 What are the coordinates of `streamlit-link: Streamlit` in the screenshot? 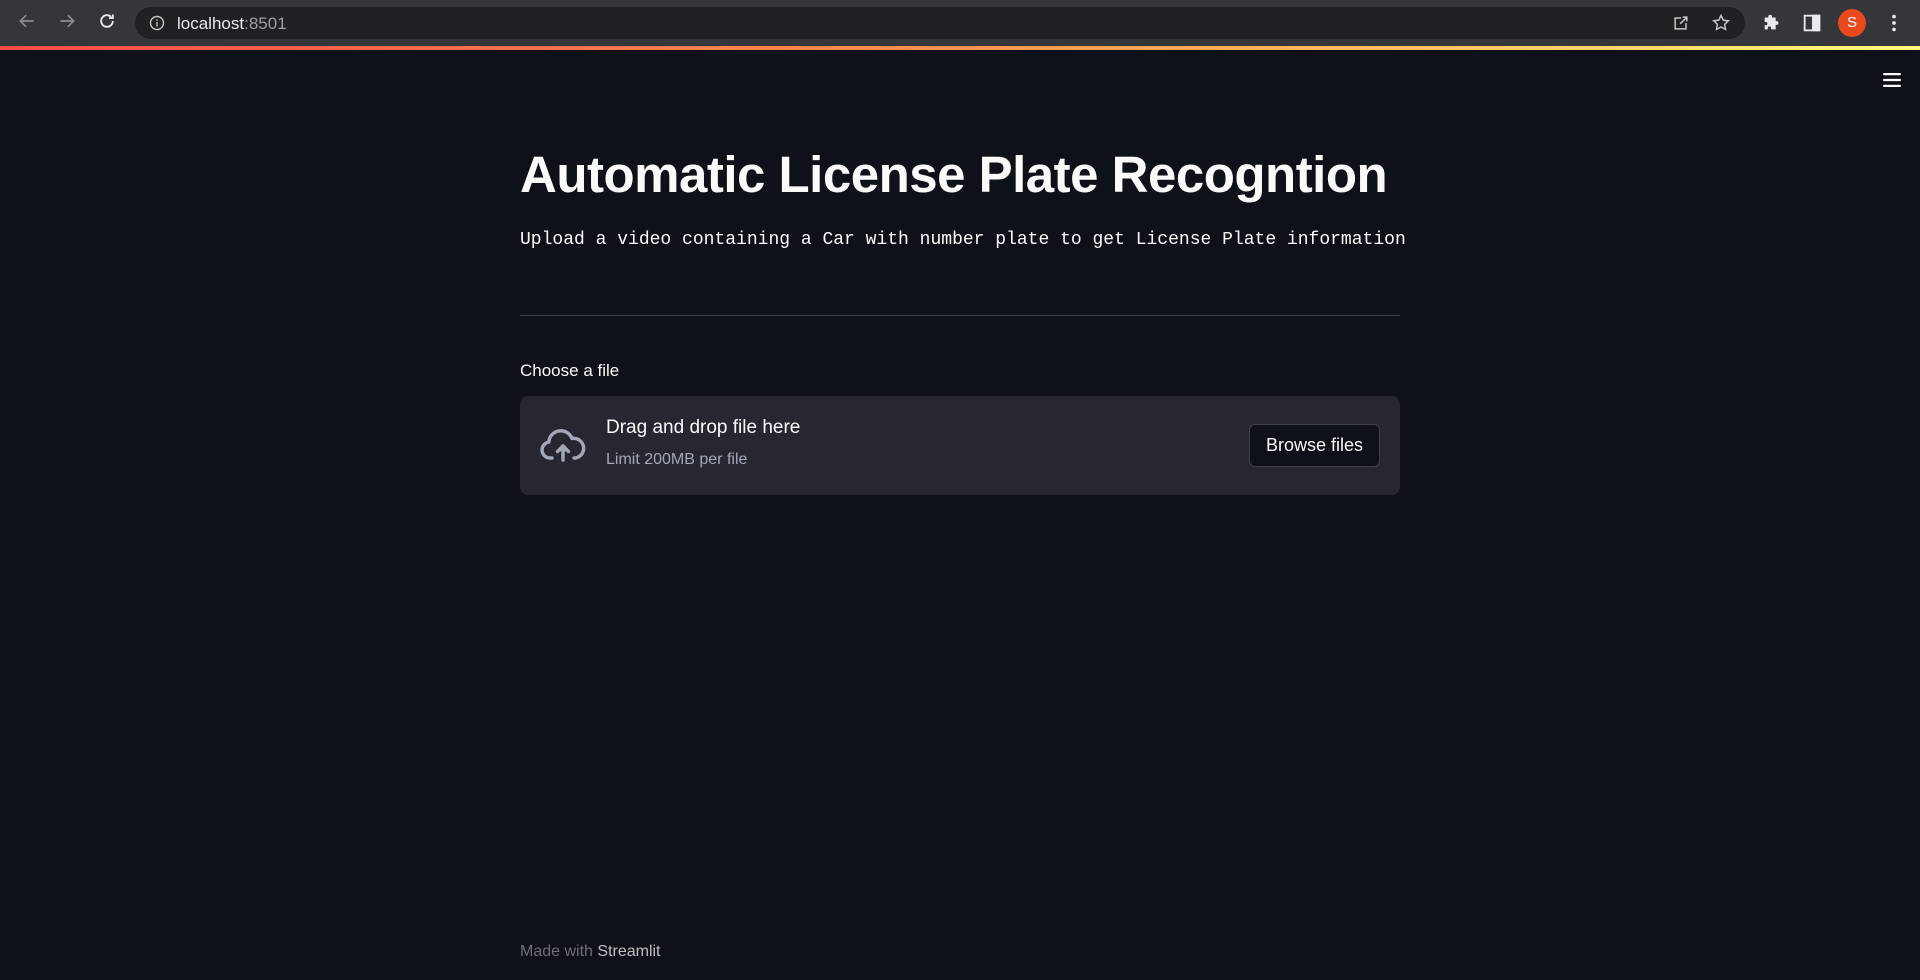 It's located at (628, 951).